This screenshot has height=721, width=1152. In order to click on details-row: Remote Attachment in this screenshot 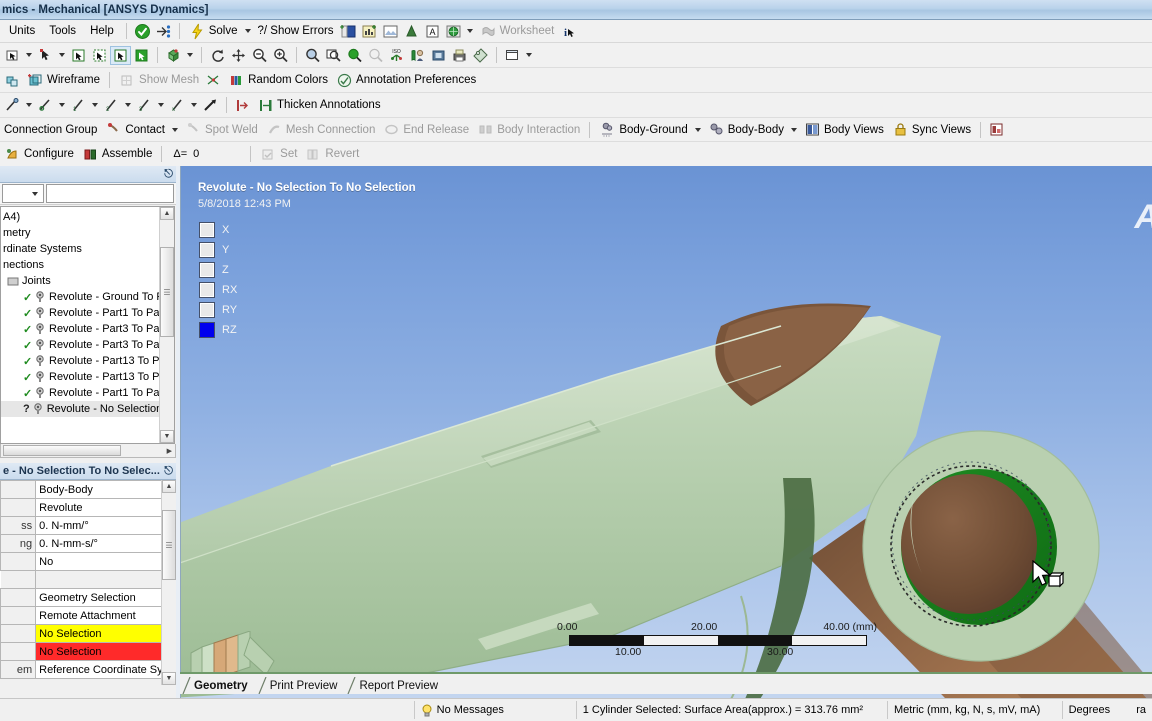, I will do `click(87, 615)`.